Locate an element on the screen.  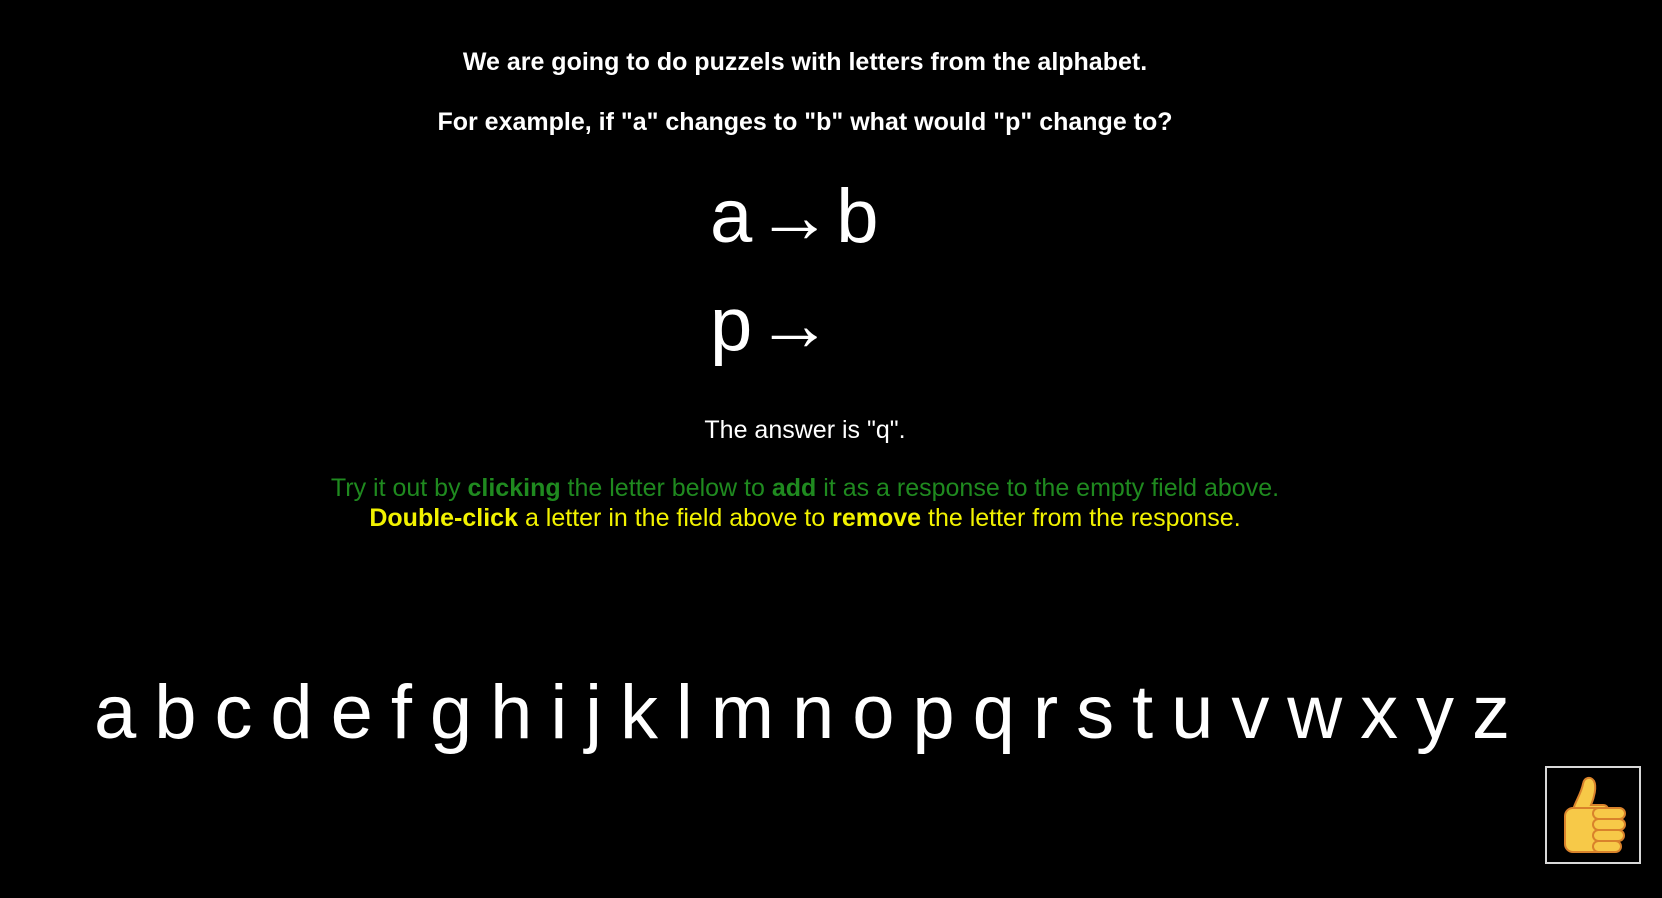
example-target-letter: b is located at coordinates (857, 216).